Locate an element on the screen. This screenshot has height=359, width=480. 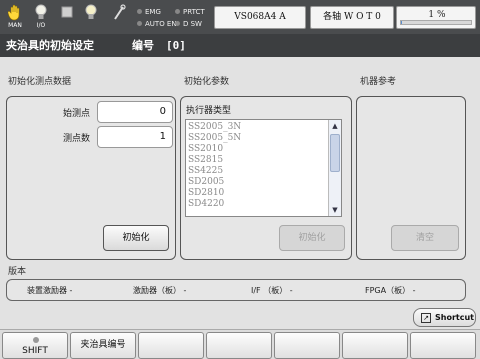
stop-indicator is located at coordinates (67, 18).